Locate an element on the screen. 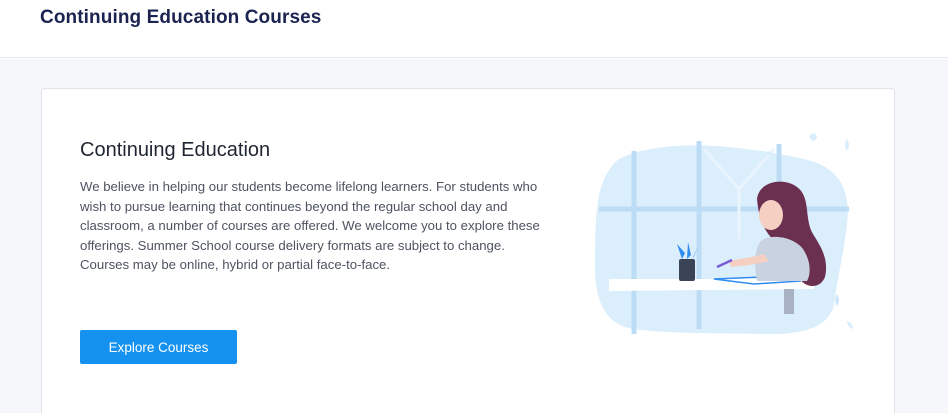 The image size is (948, 413). explore-courses-button: Explore Courses is located at coordinates (158, 347).